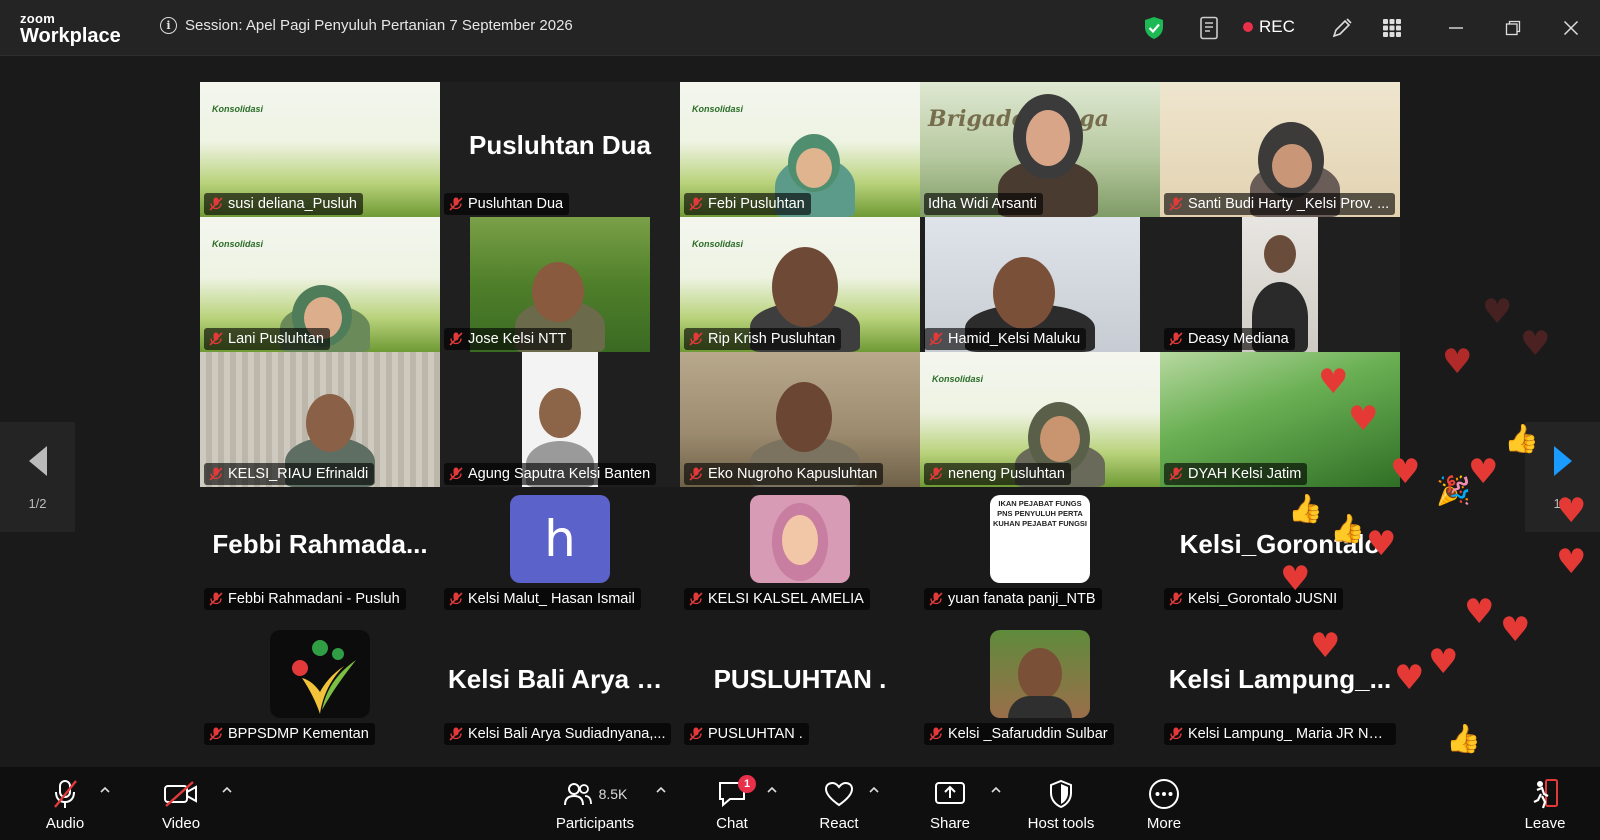 The width and height of the screenshot is (1600, 840). What do you see at coordinates (1347, 528) in the screenshot?
I see `thumbs-up-reaction-icon: 👍` at bounding box center [1347, 528].